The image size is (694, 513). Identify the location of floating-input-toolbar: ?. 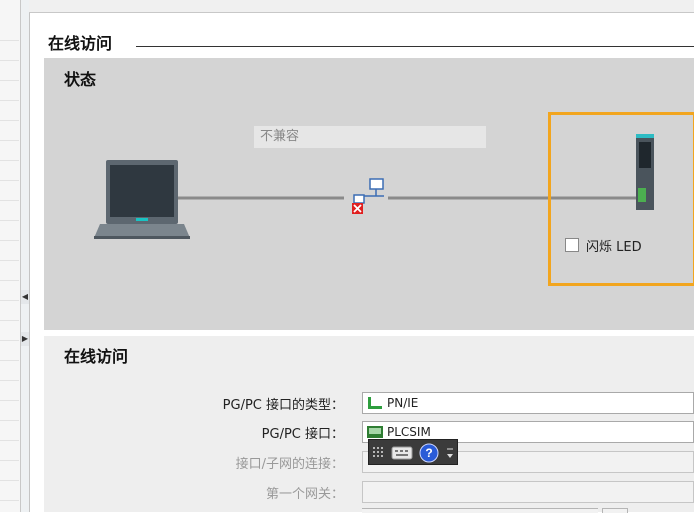
(413, 452).